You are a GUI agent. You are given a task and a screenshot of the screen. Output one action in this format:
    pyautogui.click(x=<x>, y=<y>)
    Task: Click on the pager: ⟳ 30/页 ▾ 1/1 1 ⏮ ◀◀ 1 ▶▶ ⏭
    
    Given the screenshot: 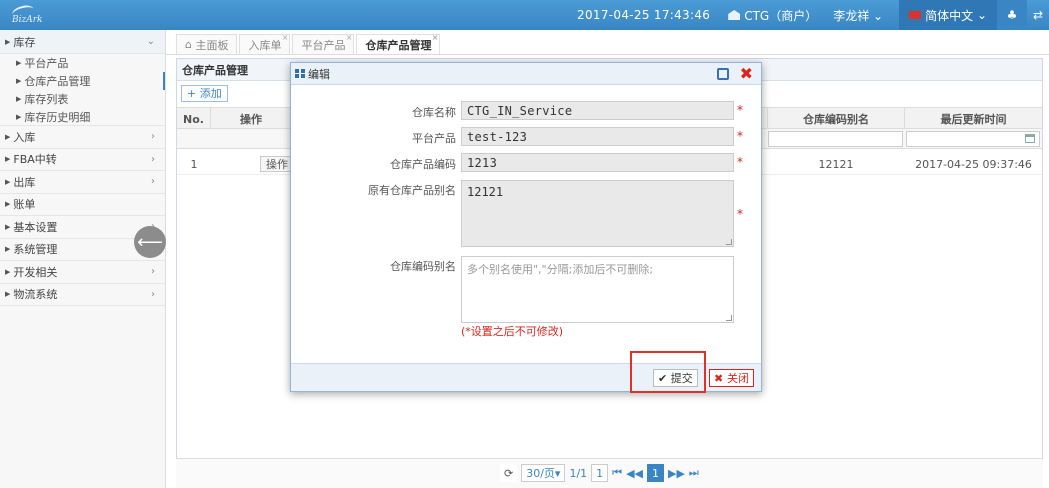 What is the action you would take?
    pyautogui.click(x=601, y=473)
    